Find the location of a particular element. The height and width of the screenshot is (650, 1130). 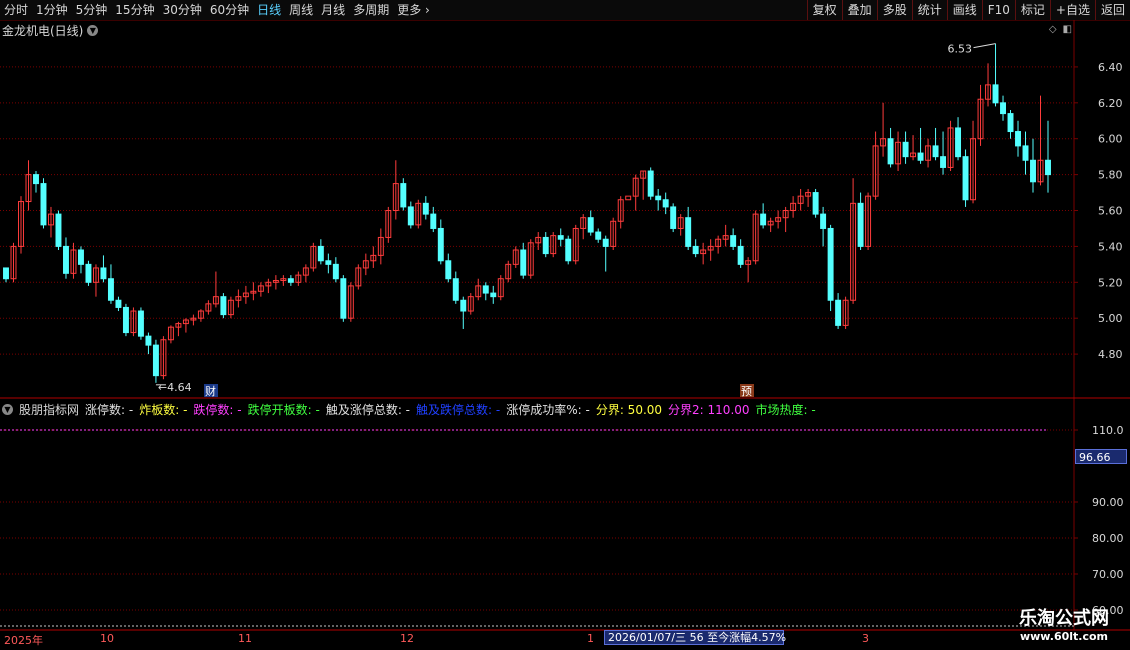

price-tick-label: 6.00 is located at coordinates (1110, 139).